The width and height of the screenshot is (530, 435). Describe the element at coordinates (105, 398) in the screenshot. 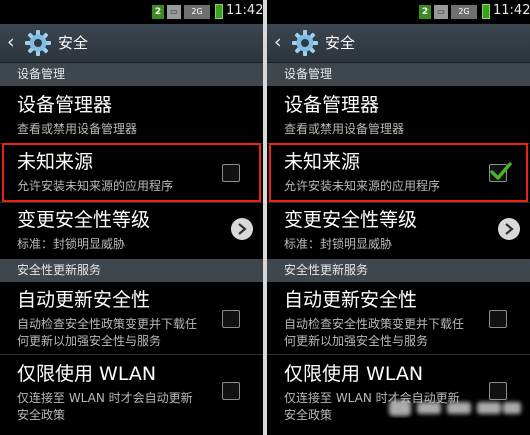

I see `item-summary-line1: 仅连接至 WLAN 时才会自动更新` at that location.